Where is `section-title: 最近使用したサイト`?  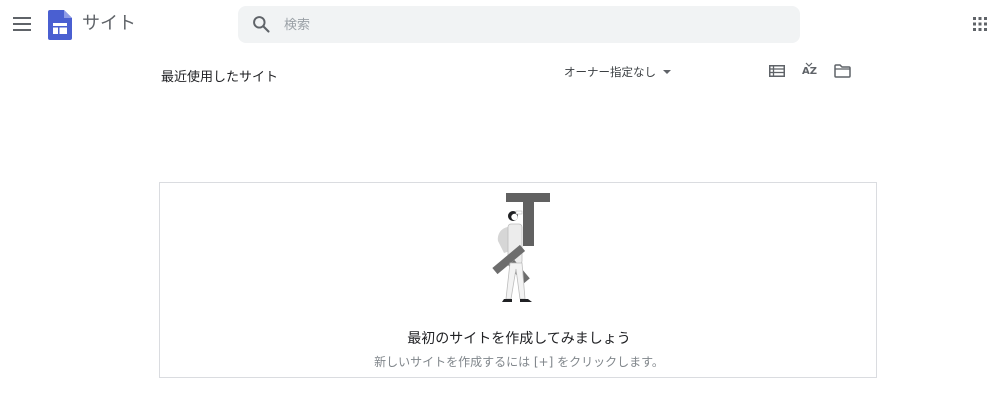 section-title: 最近使用したサイト is located at coordinates (220, 77).